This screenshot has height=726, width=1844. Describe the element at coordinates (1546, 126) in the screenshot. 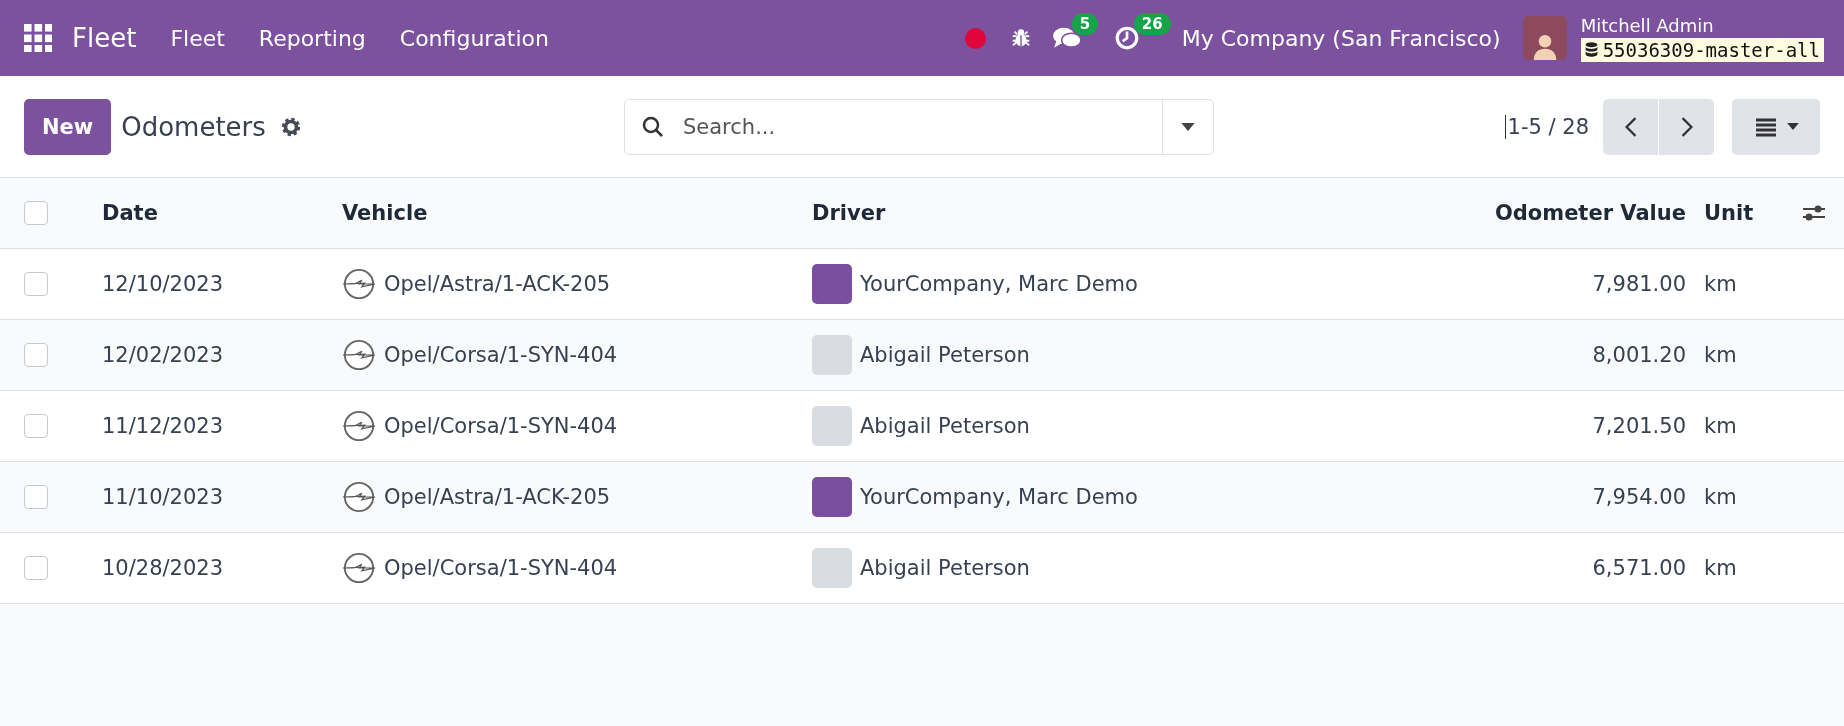

I see `pager-value: 1-5 / 28` at that location.